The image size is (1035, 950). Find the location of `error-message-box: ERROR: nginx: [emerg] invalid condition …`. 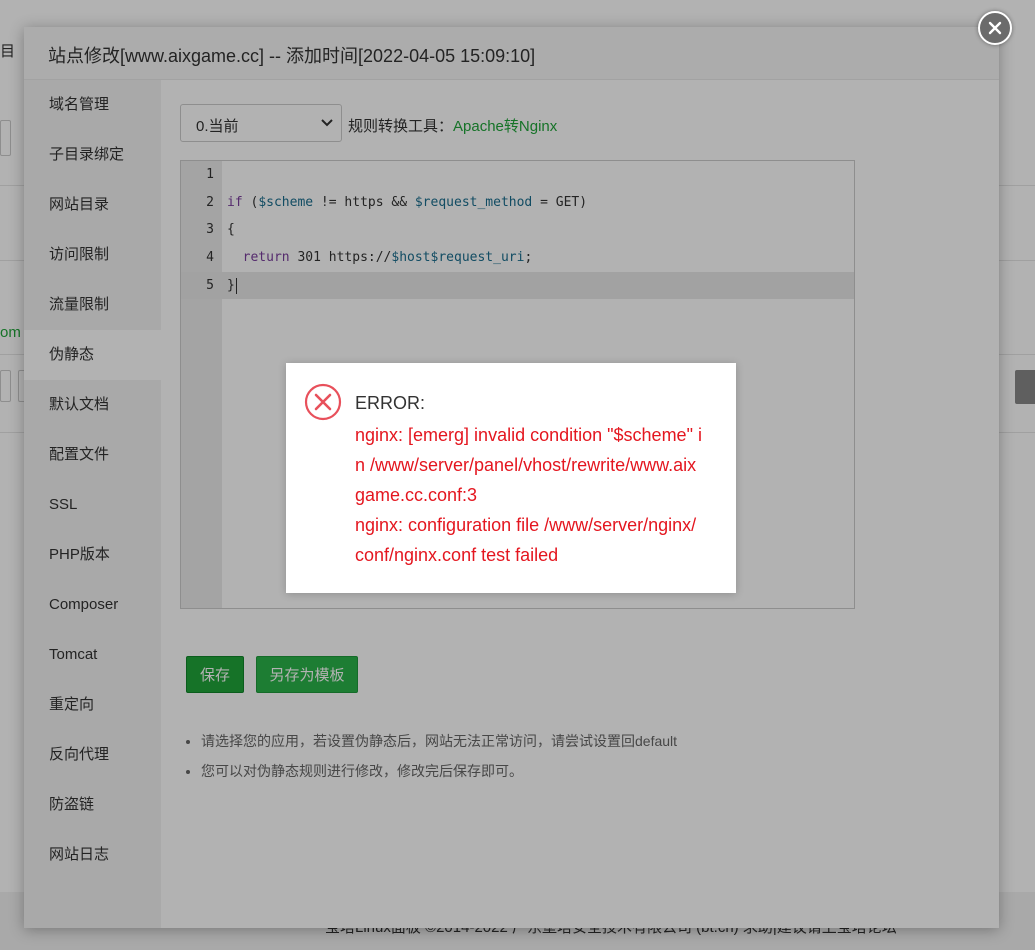

error-message-box: ERROR: nginx: [emerg] invalid condition … is located at coordinates (511, 478).